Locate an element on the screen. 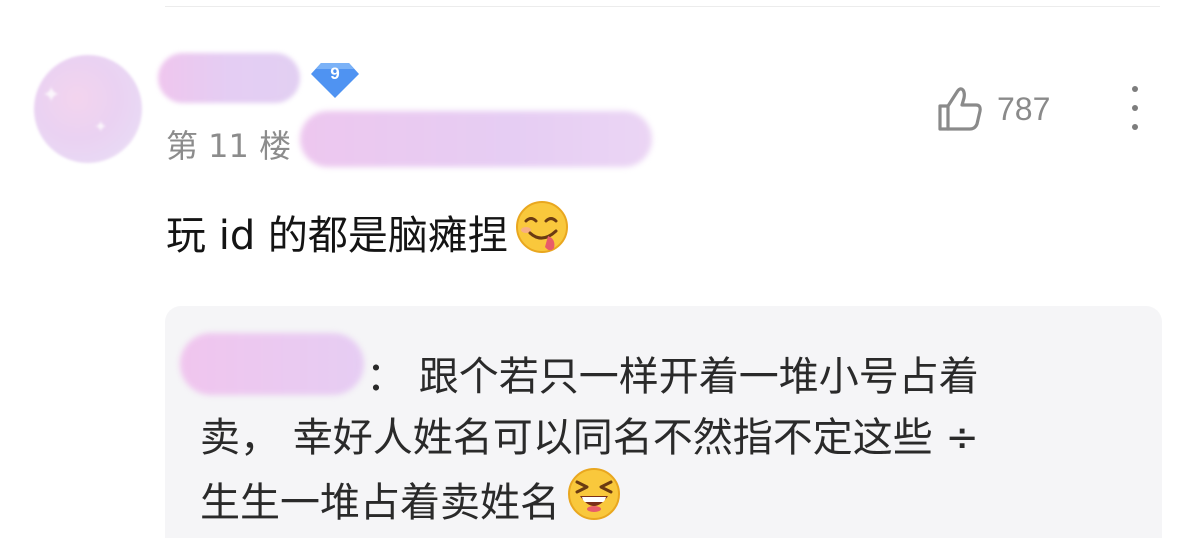 This screenshot has width=1200, height=538. level-badge: 9 is located at coordinates (335, 80).